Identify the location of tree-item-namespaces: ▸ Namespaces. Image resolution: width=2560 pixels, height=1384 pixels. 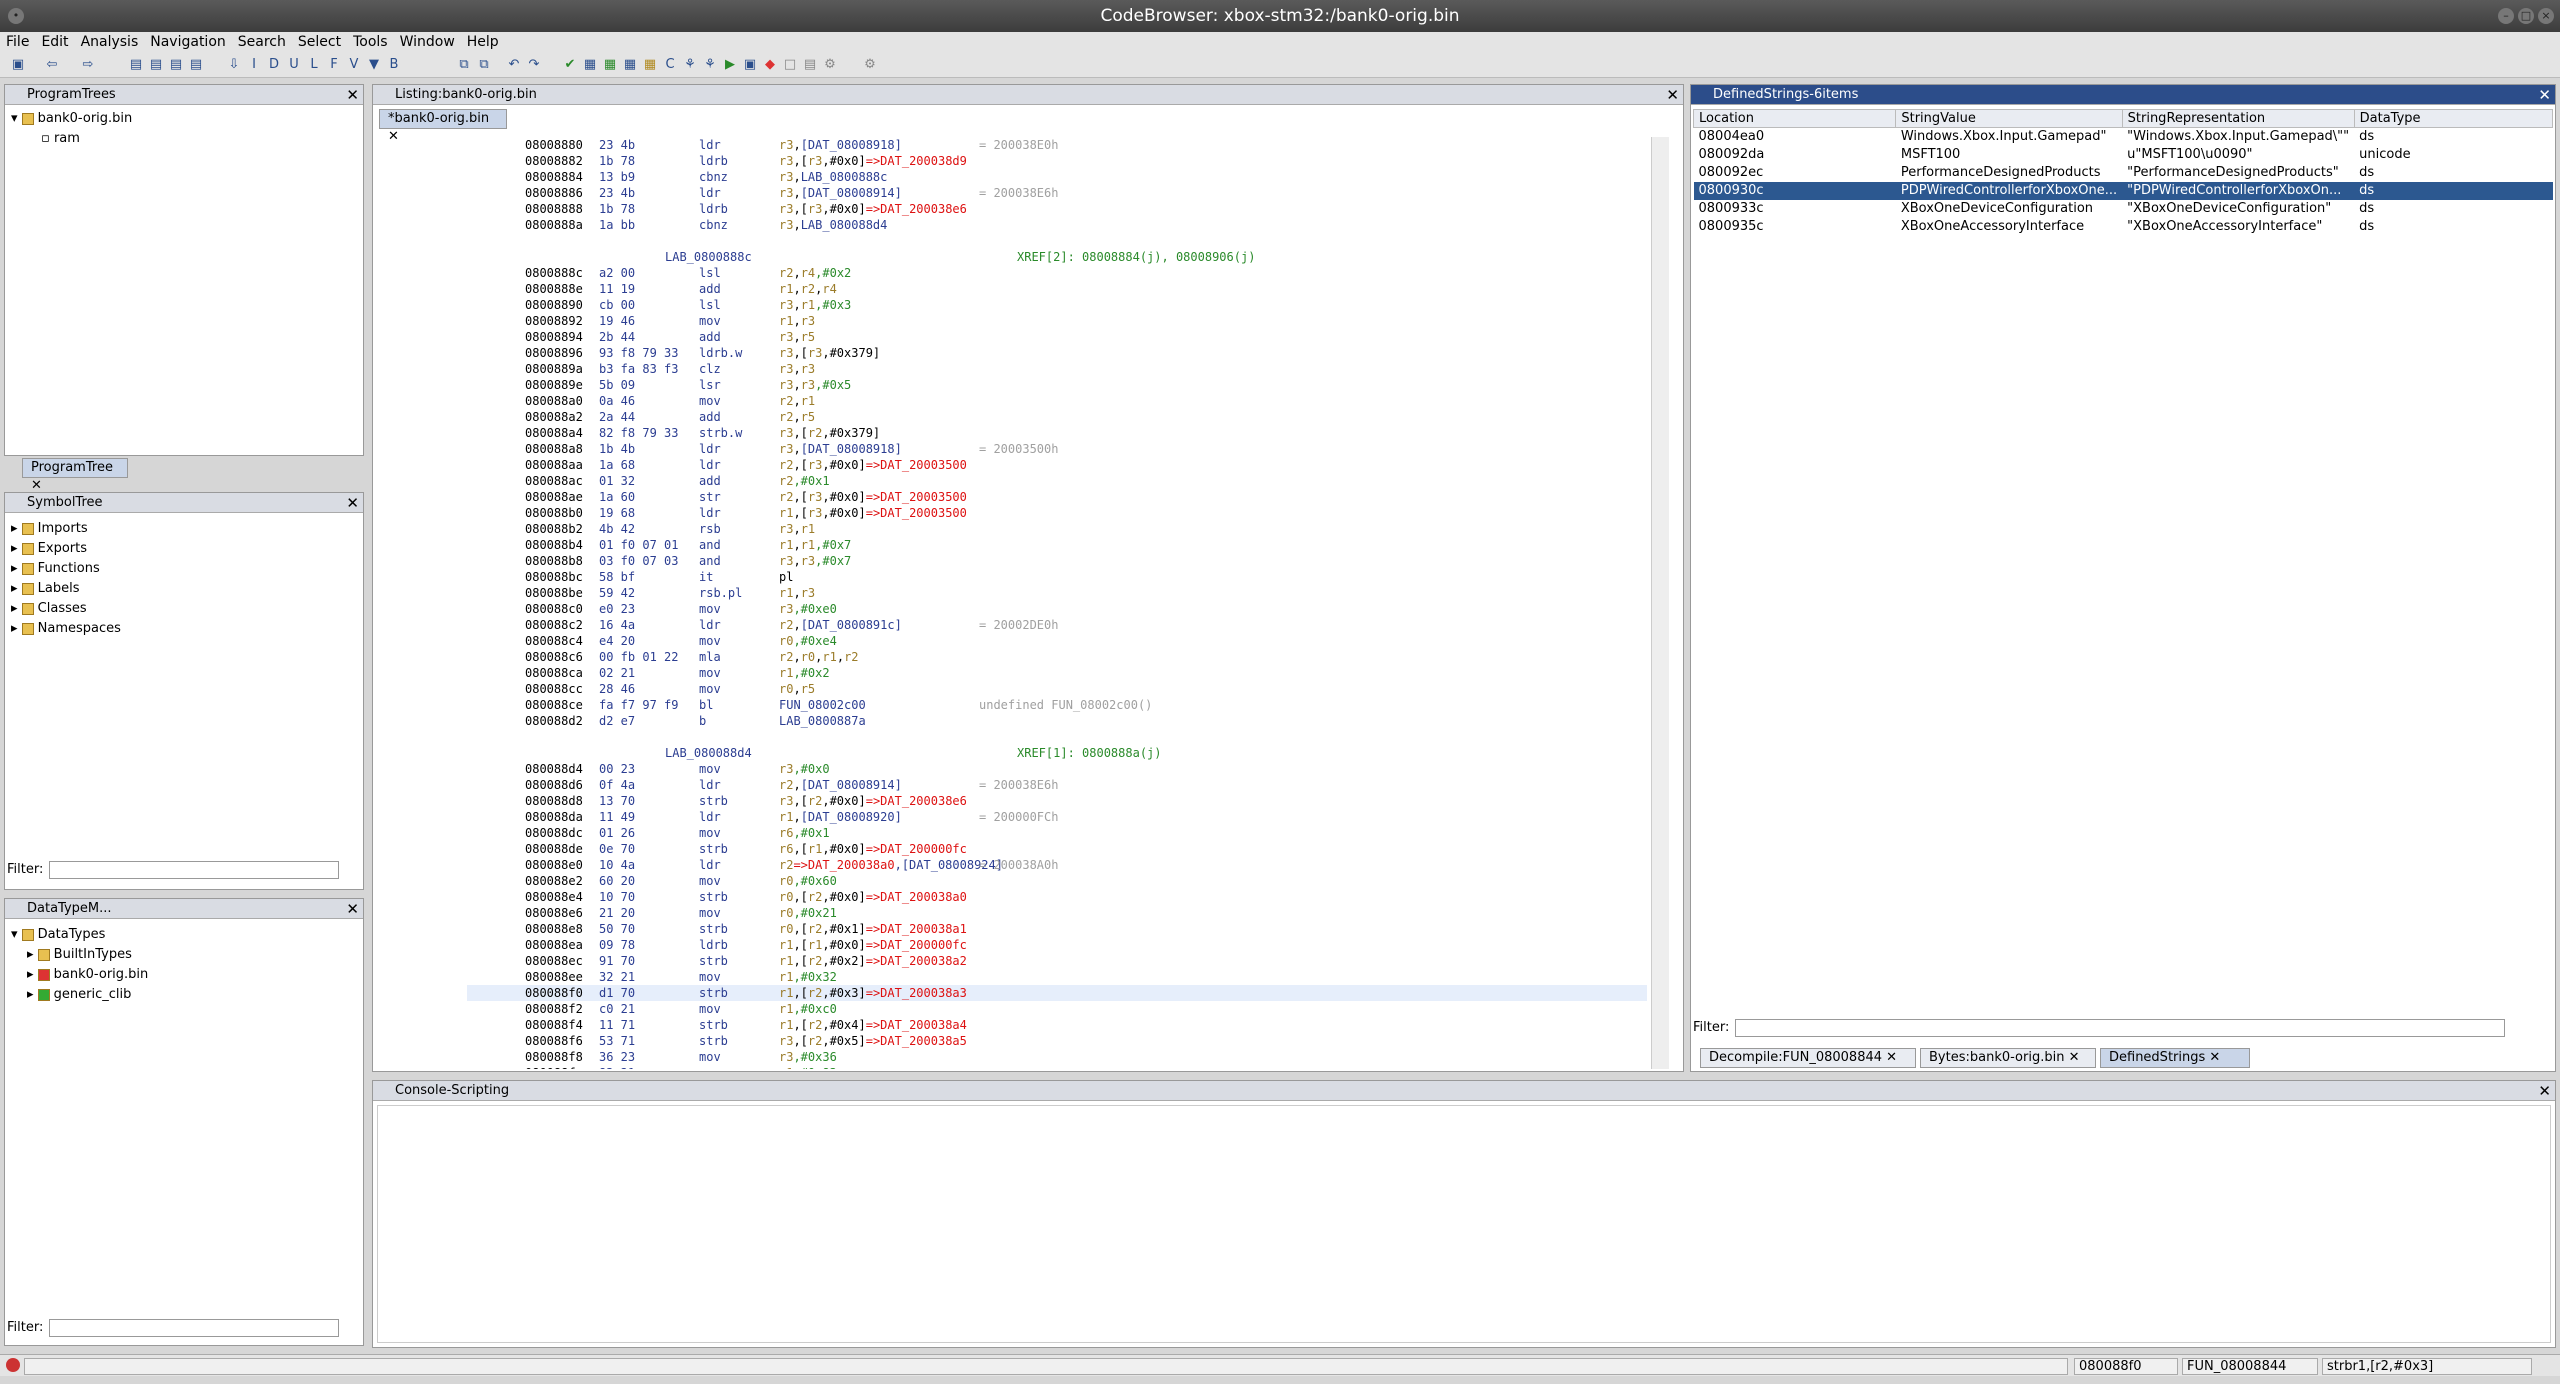
(66, 629).